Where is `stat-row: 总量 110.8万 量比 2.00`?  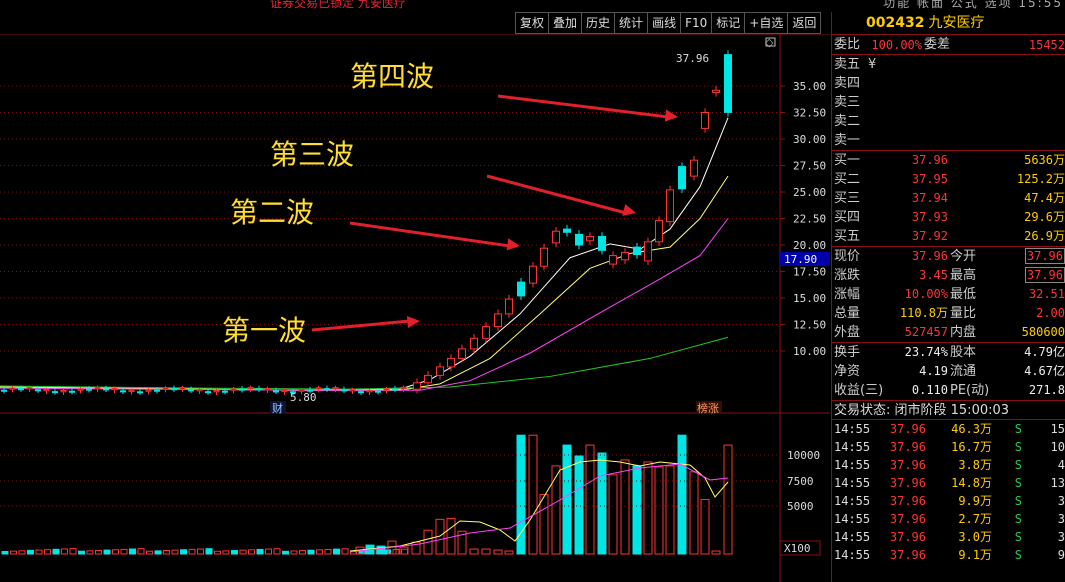
stat-row: 总量 110.8万 量比 2.00 is located at coordinates (948, 313).